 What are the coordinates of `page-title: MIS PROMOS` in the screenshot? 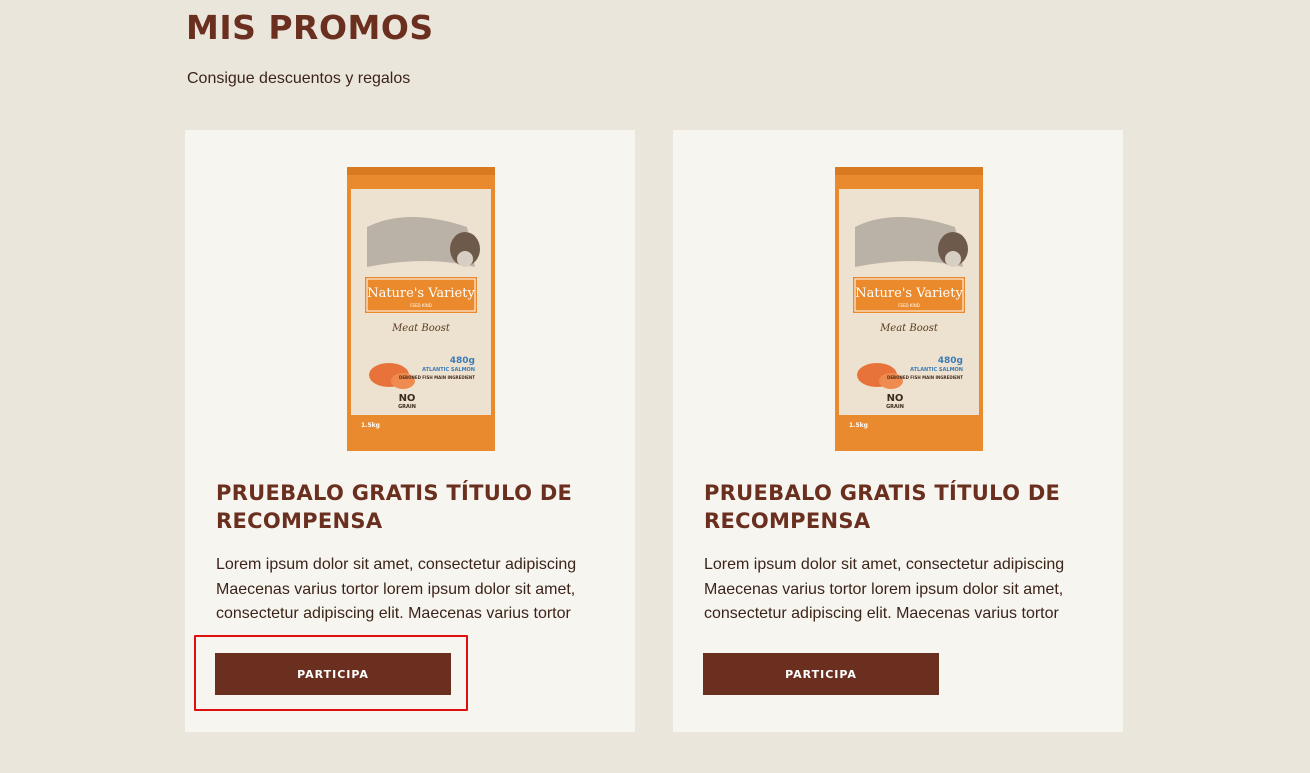 It's located at (310, 27).